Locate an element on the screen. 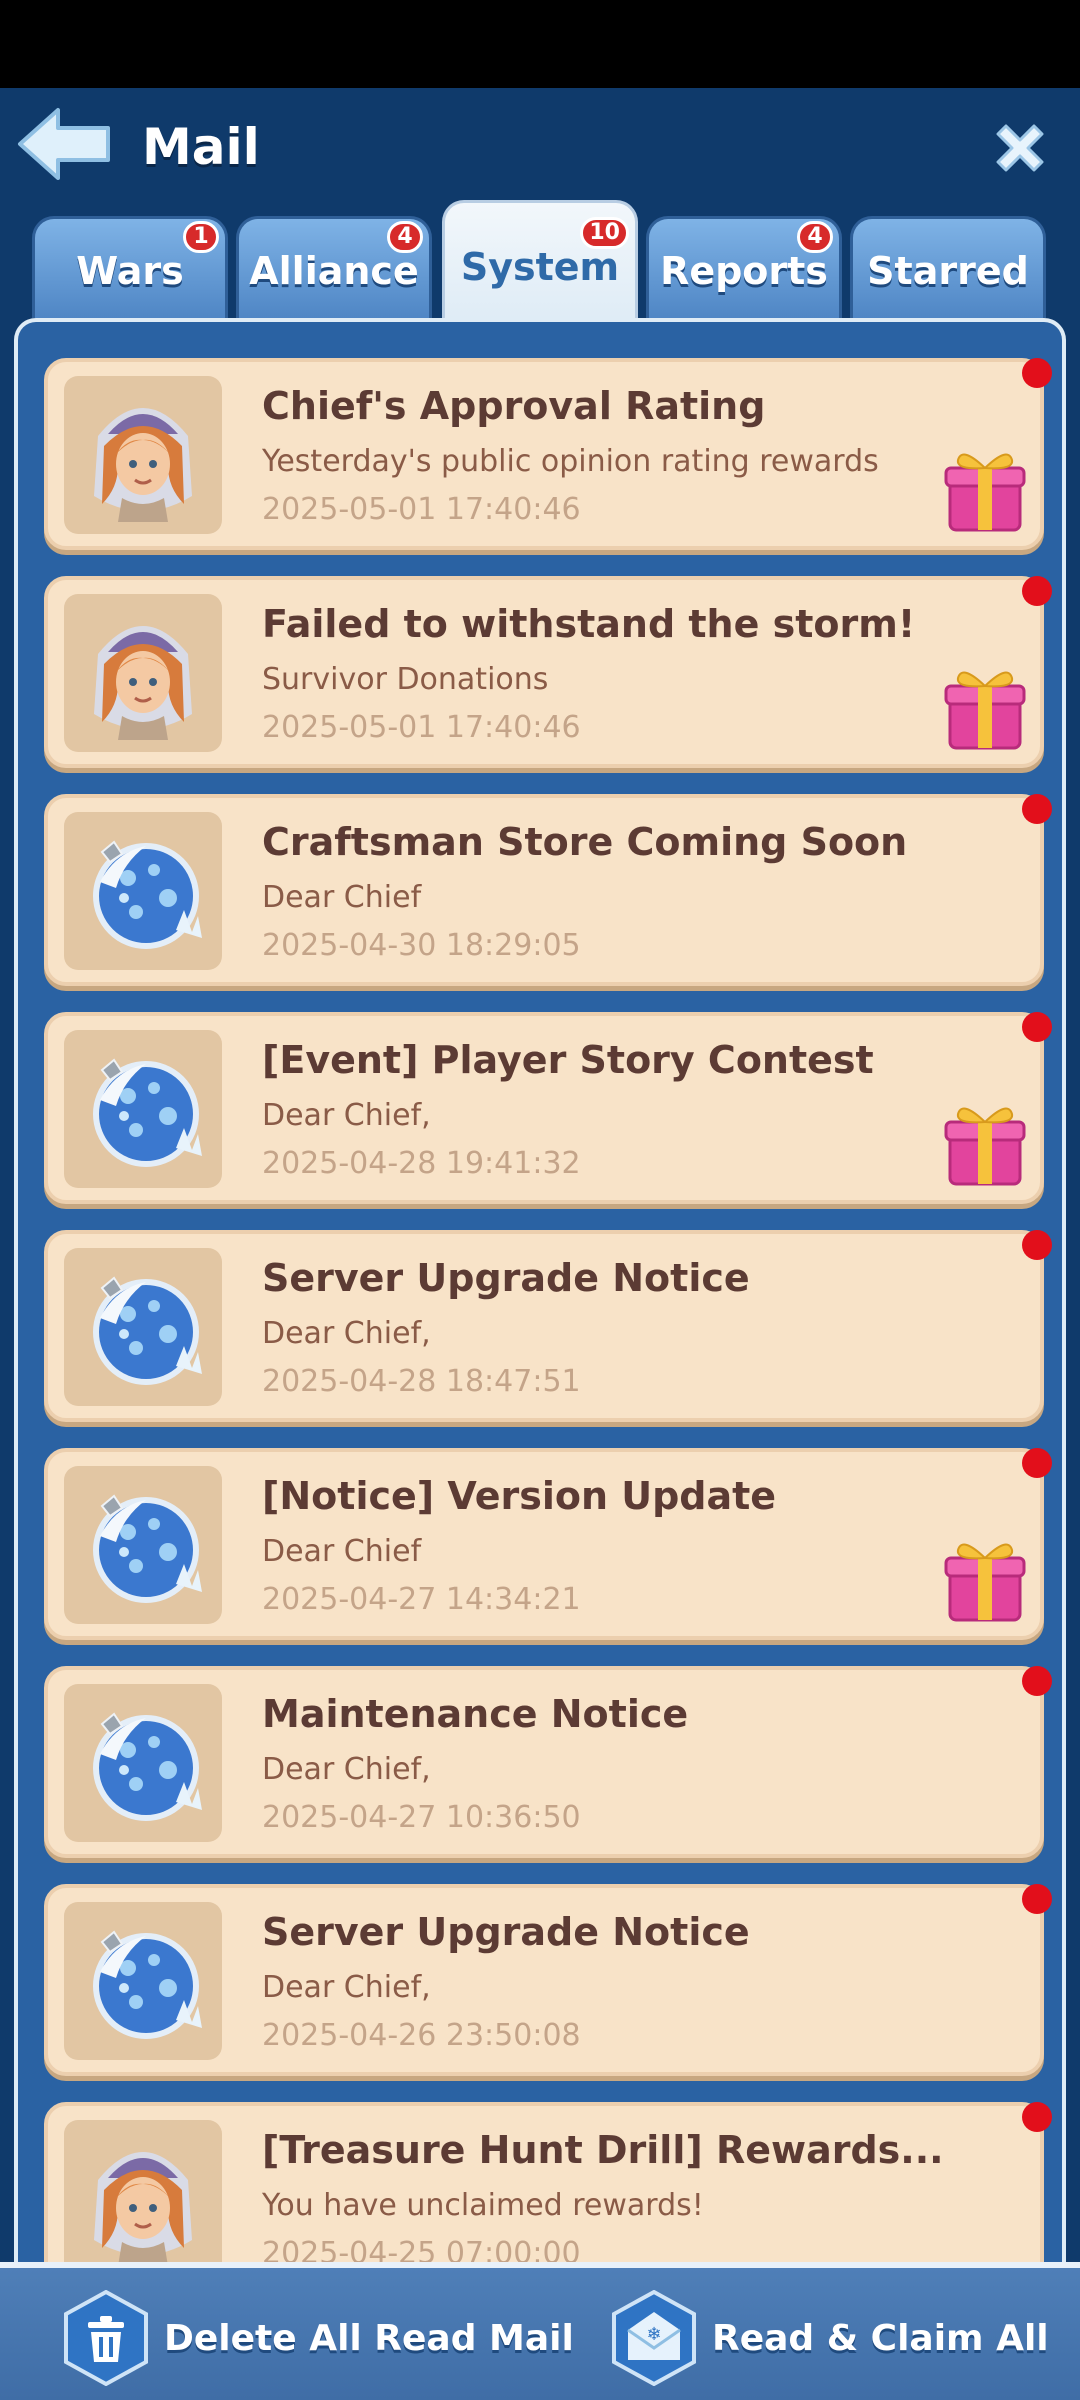  mail-timestamp: 2025-04-27 10:36:50 is located at coordinates (421, 1817).